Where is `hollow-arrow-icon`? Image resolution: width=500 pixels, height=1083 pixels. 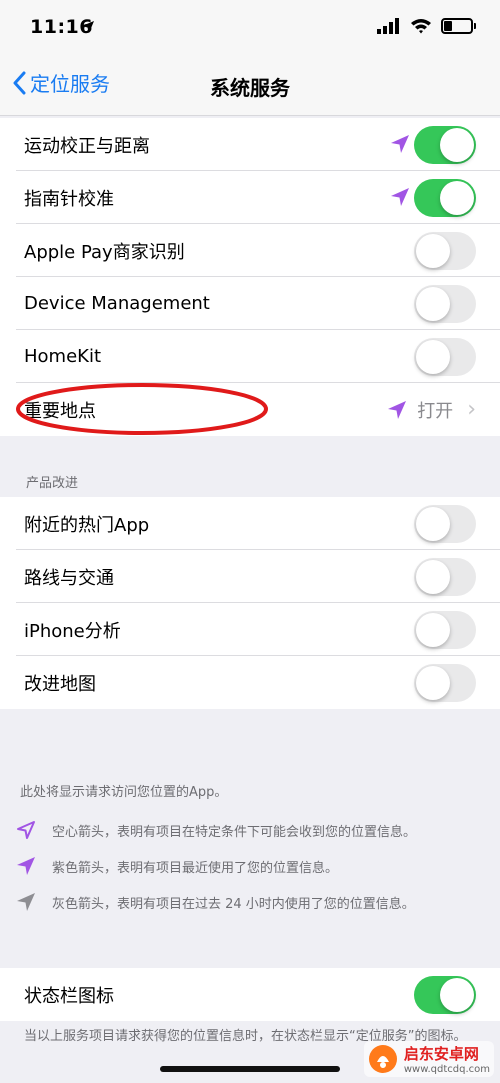 hollow-arrow-icon is located at coordinates (26, 830).